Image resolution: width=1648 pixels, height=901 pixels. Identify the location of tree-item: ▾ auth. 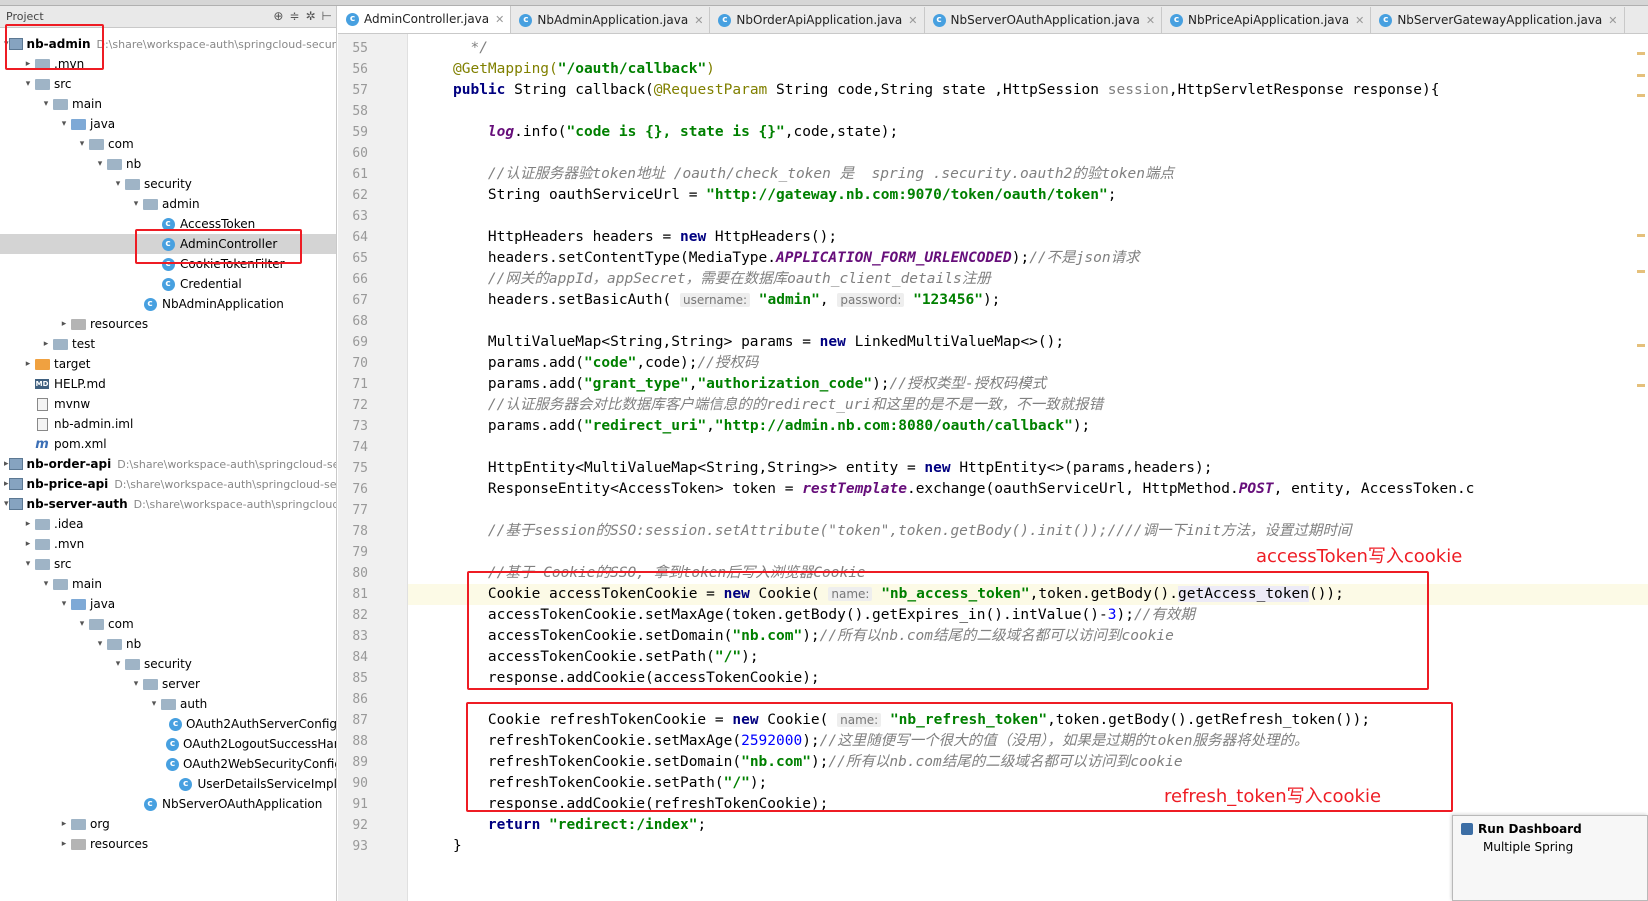
(168, 704).